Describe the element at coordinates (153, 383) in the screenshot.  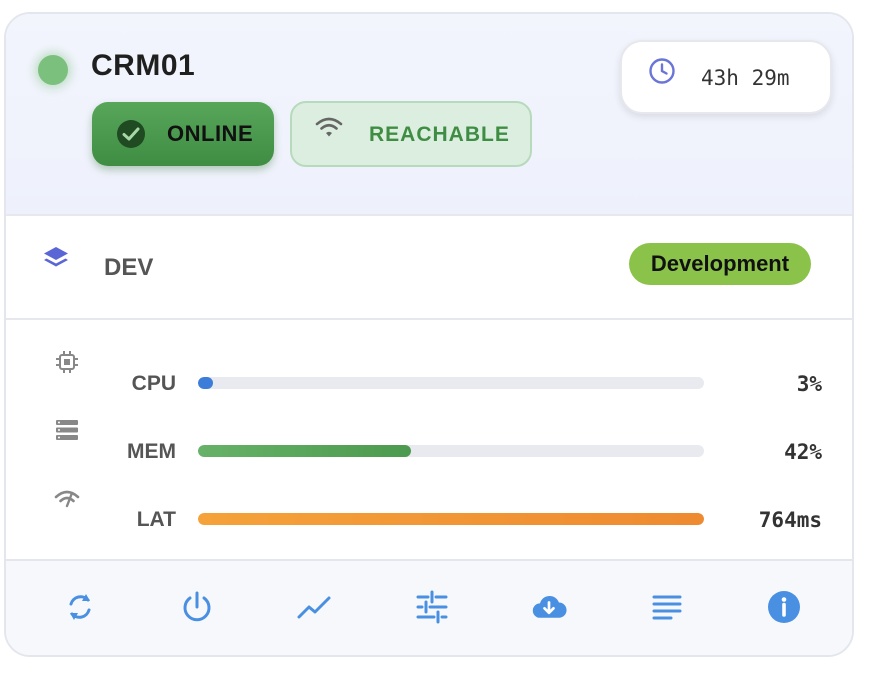
I see `metric-label: CPU` at that location.